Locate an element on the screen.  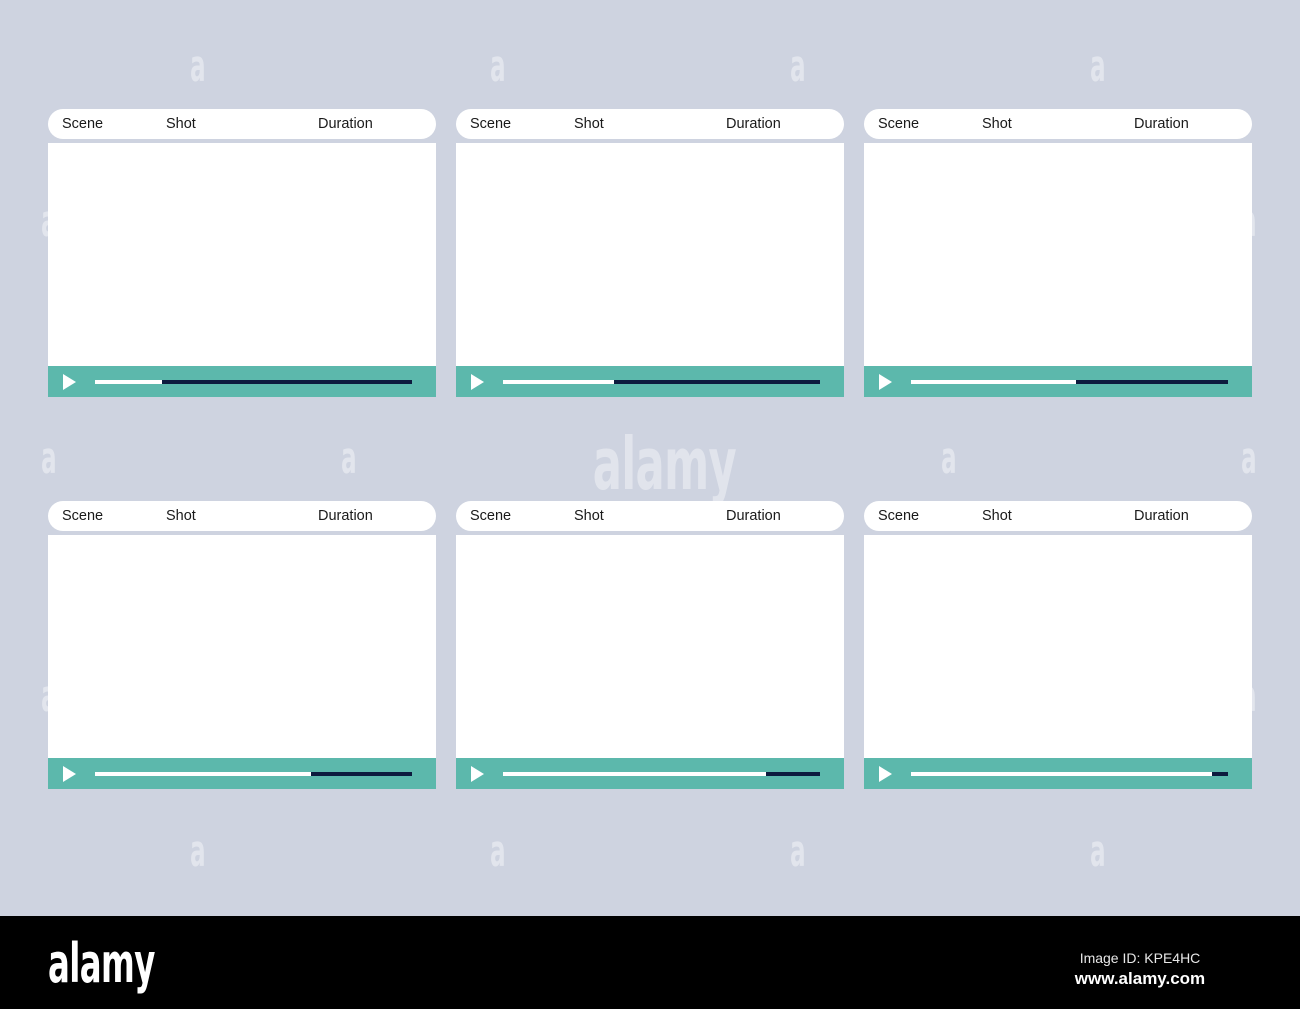
alamy-logo: alamy is located at coordinates (101, 963).